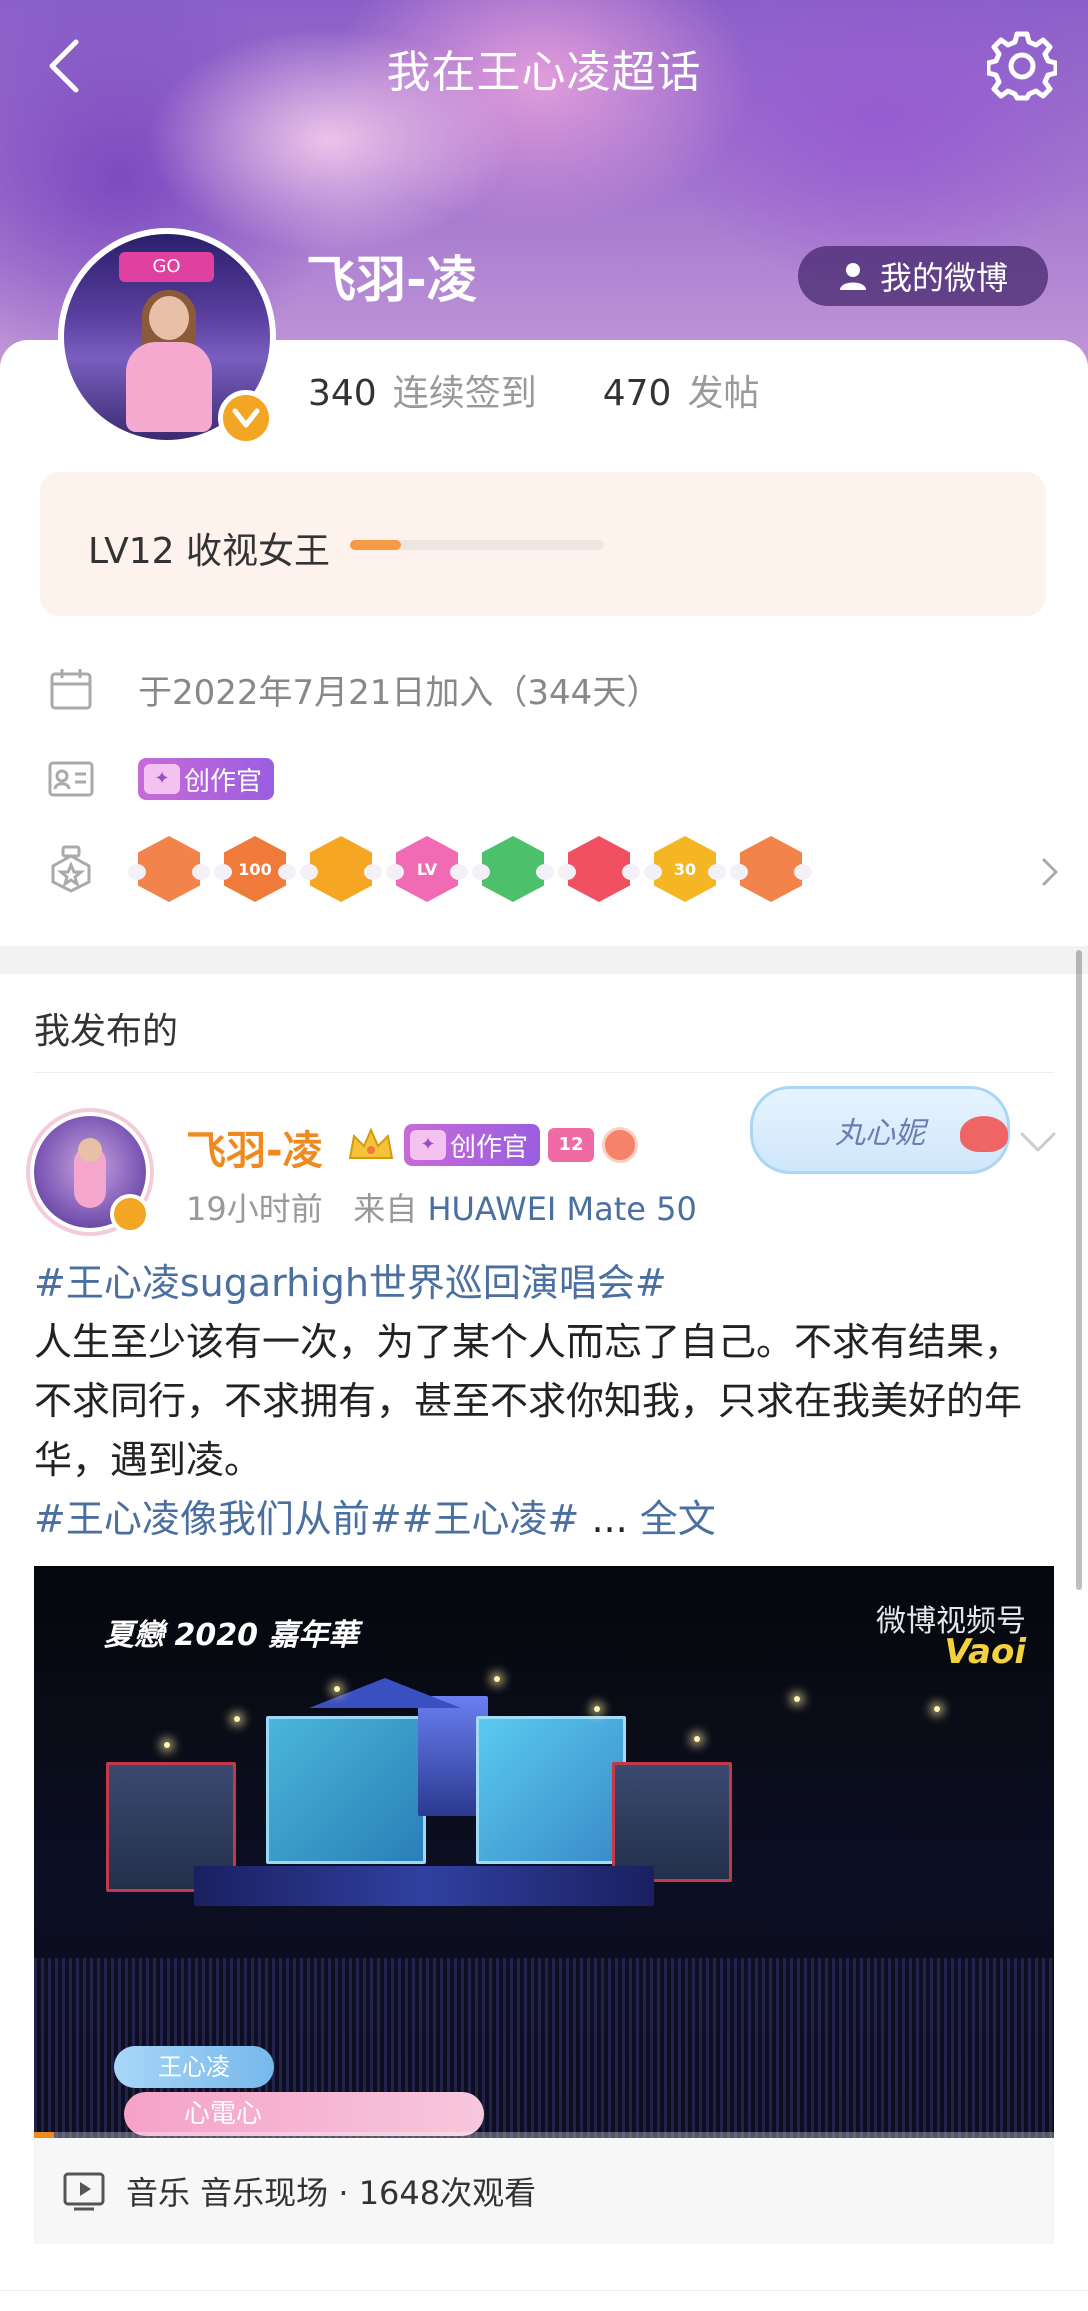  What do you see at coordinates (637, 393) in the screenshot?
I see `stat-value: 470` at bounding box center [637, 393].